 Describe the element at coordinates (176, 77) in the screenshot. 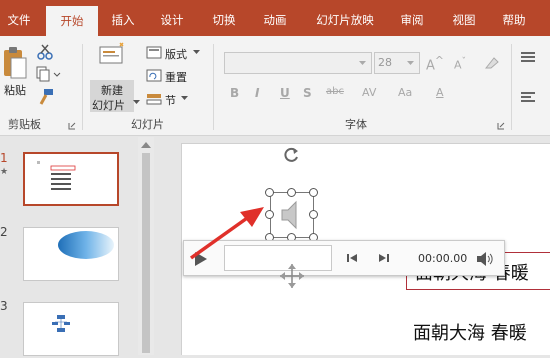

I see `reset-button: 重置` at that location.